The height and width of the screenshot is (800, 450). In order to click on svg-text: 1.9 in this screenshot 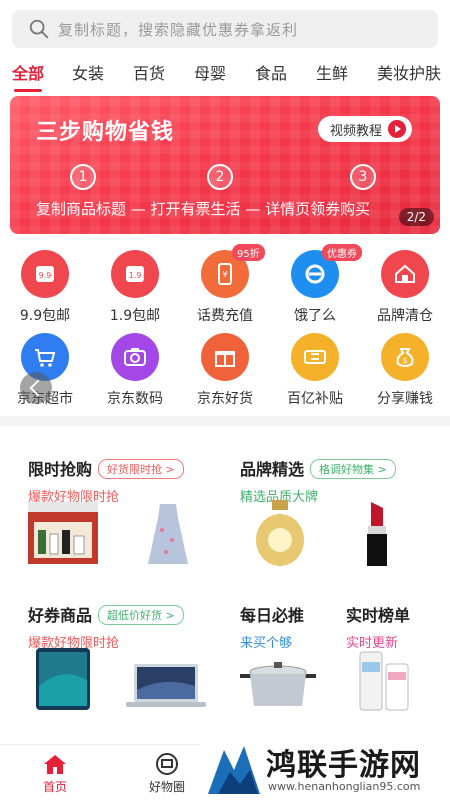, I will do `click(135, 275)`.